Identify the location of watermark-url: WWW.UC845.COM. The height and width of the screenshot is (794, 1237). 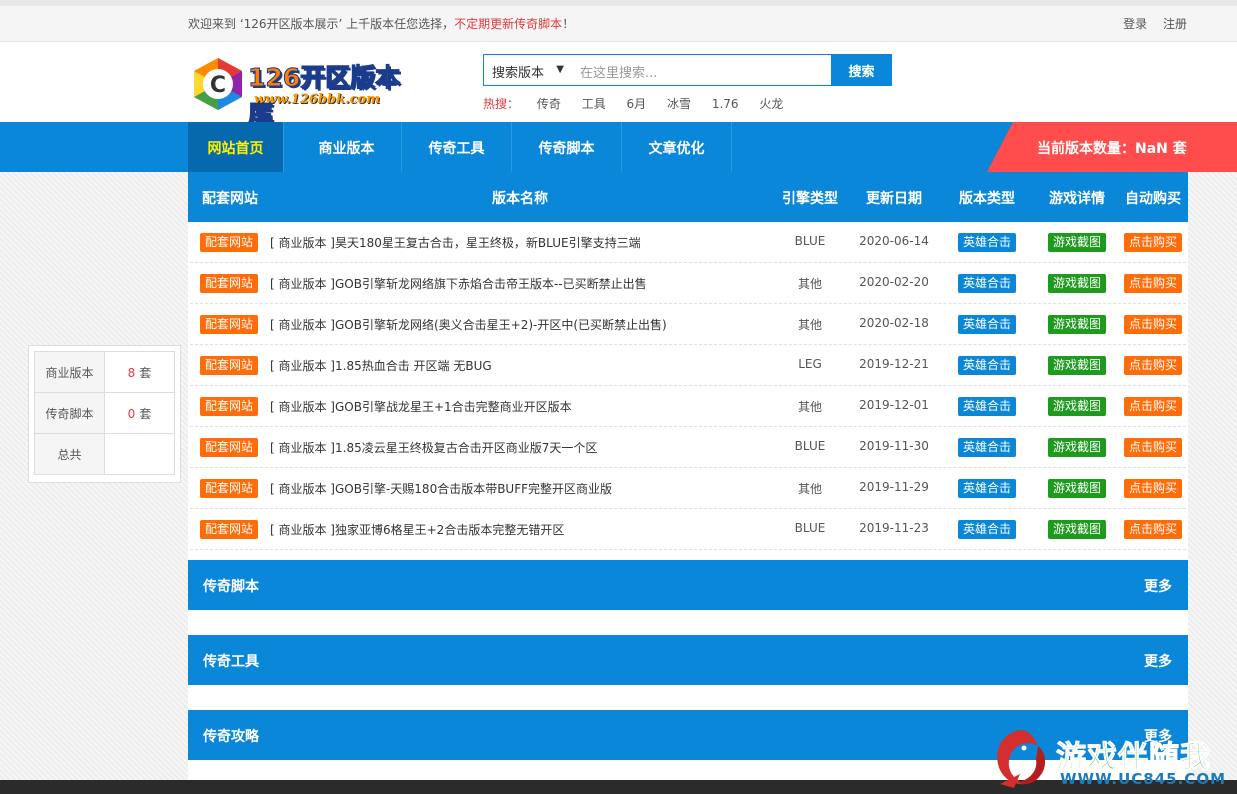
(1143, 779).